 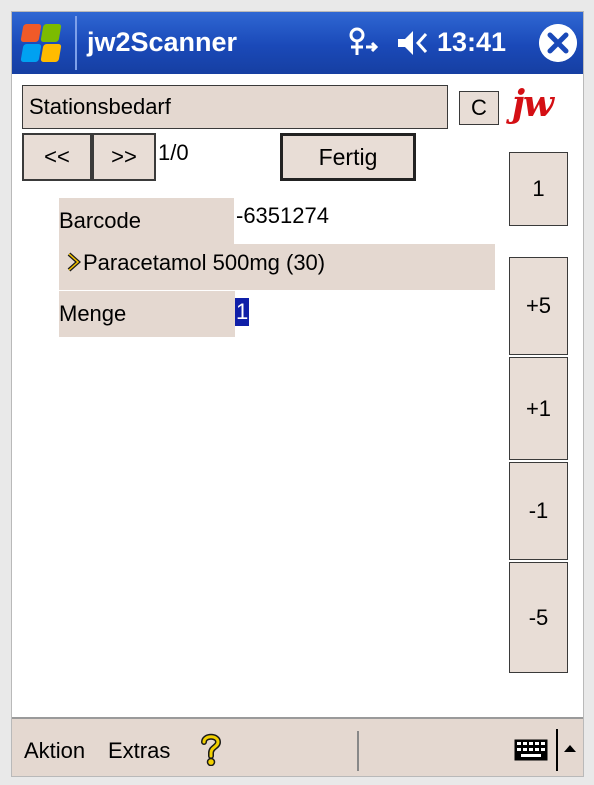 I want to click on barcode-label: Barcode, so click(x=146, y=221).